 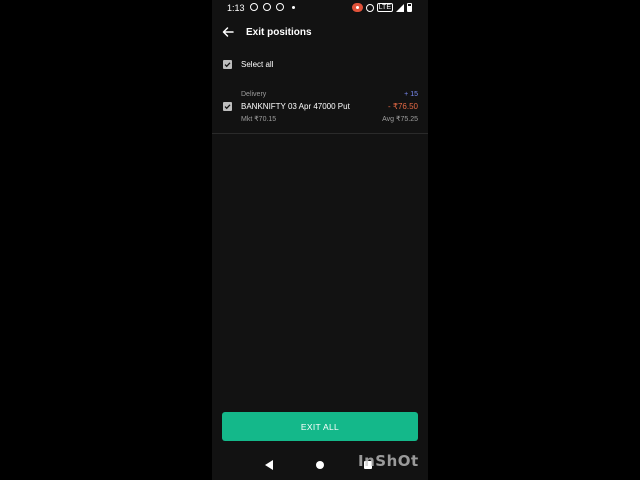 What do you see at coordinates (293, 7) in the screenshot?
I see `dot-icon` at bounding box center [293, 7].